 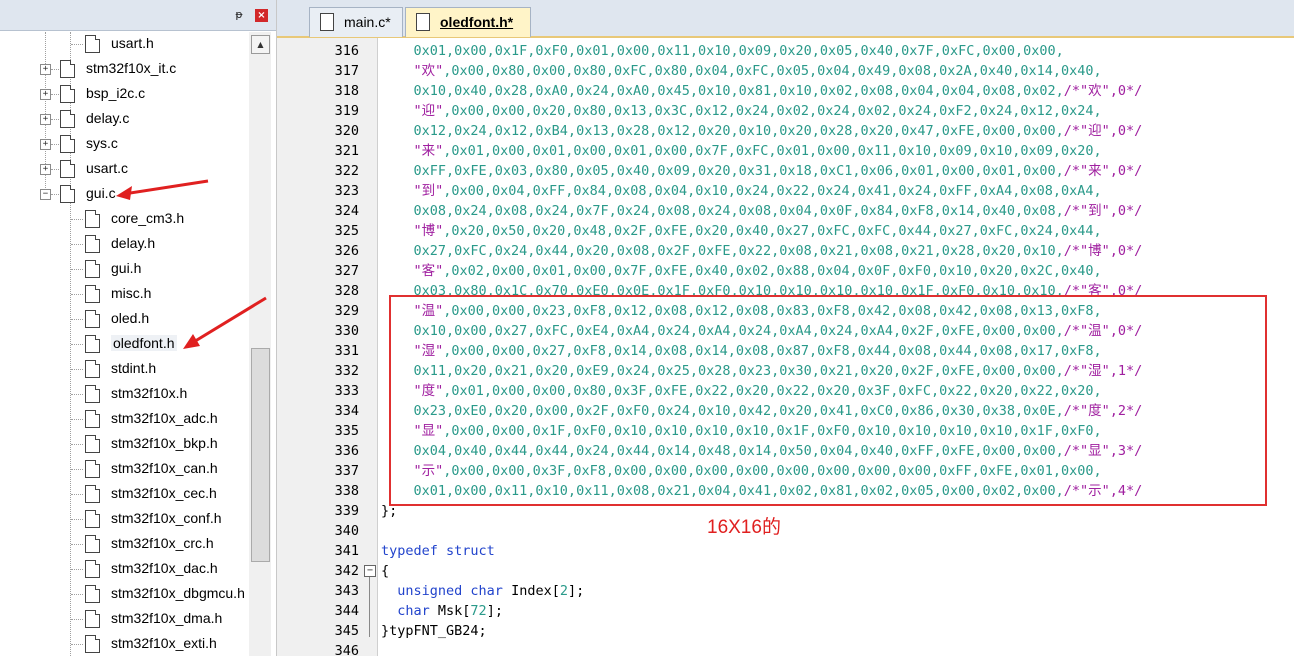 I want to click on tree-item: stm32f10x_dma.h, so click(x=124, y=619).